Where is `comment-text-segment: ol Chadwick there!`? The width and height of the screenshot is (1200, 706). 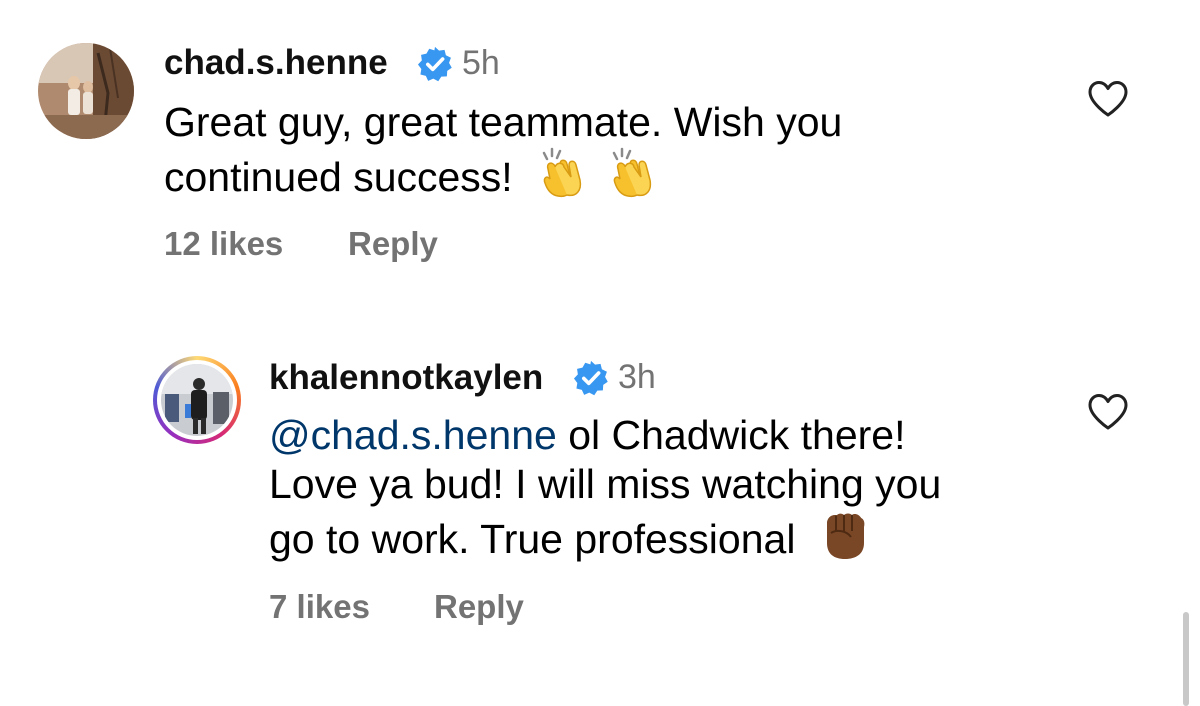 comment-text-segment: ol Chadwick there! is located at coordinates (731, 435).